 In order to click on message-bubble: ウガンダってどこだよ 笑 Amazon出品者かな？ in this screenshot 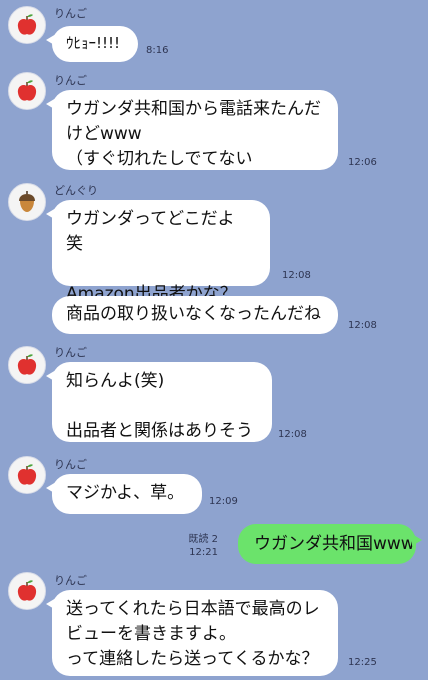, I will do `click(158, 252)`.